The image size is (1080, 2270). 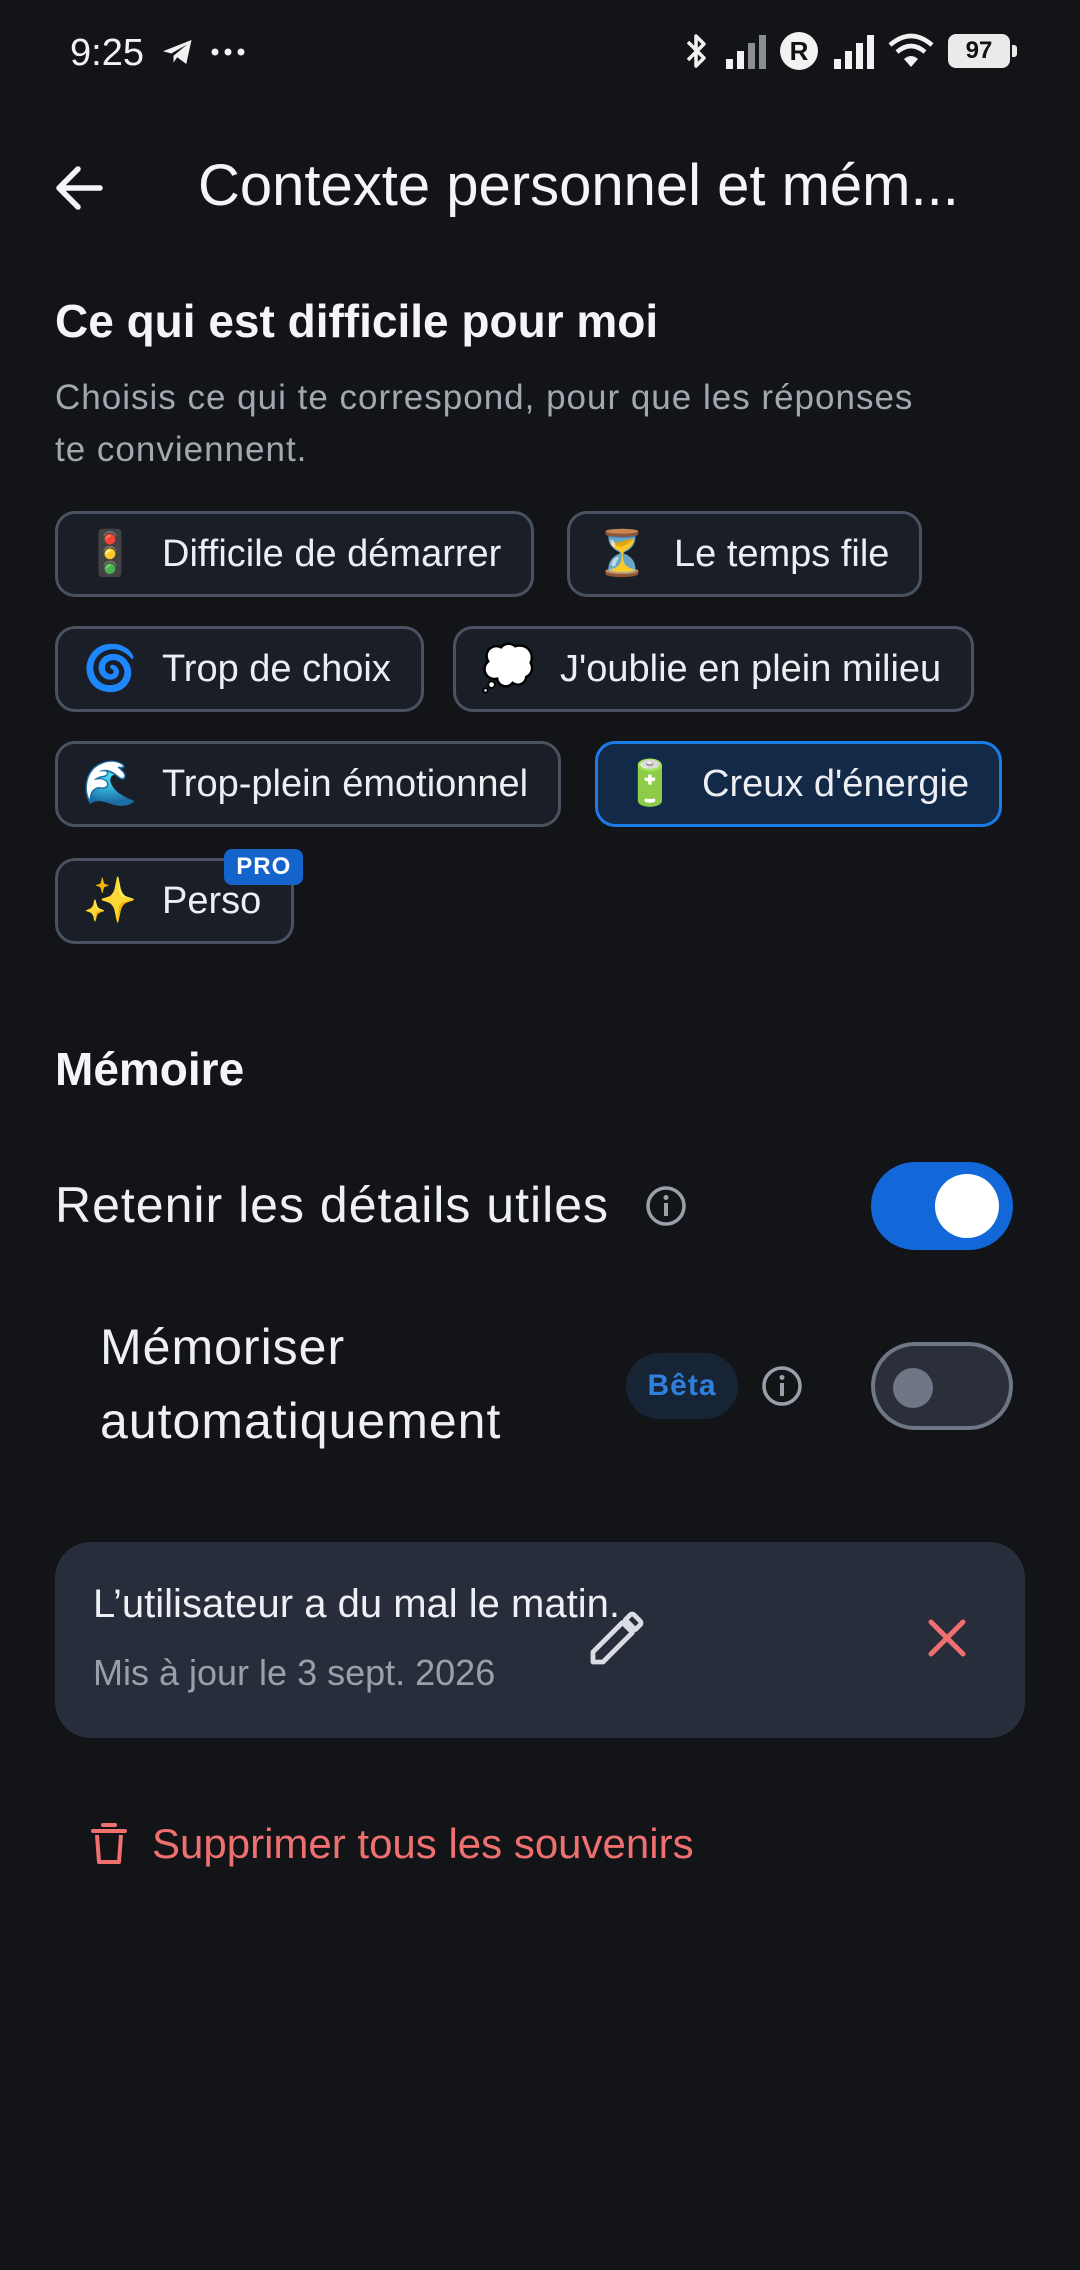 I want to click on chip-difficile-de-demarrer: 🚦 Difficile de démarrer, so click(x=295, y=554).